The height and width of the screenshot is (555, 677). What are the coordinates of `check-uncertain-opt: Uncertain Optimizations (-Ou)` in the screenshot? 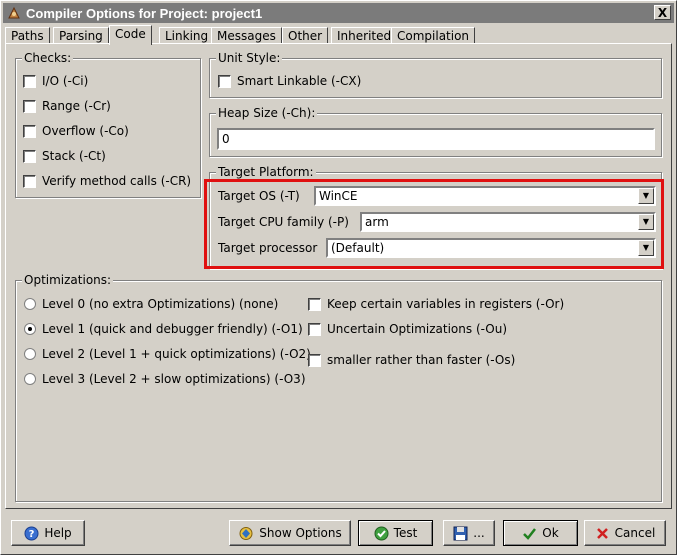 It's located at (407, 329).